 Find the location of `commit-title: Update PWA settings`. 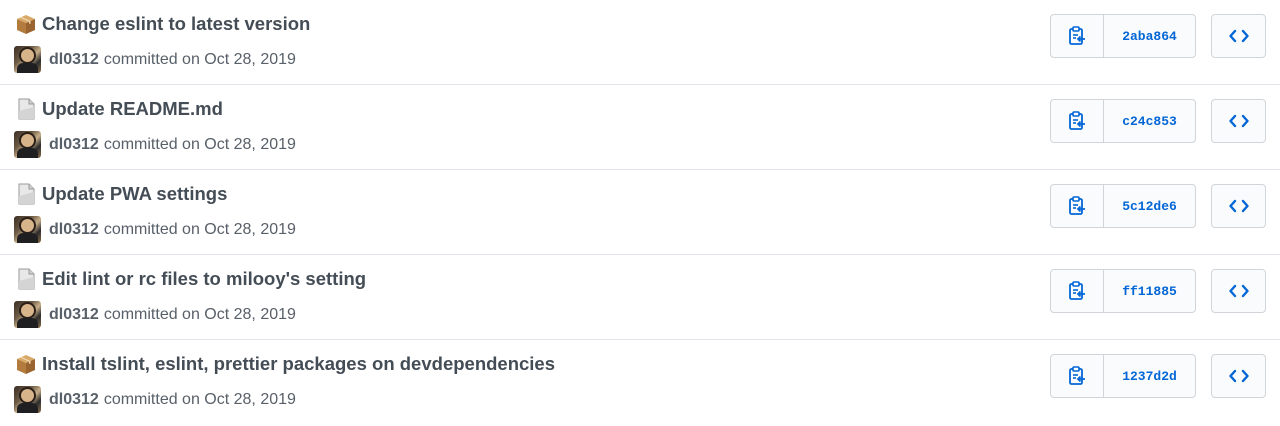

commit-title: Update PWA settings is located at coordinates (120, 194).